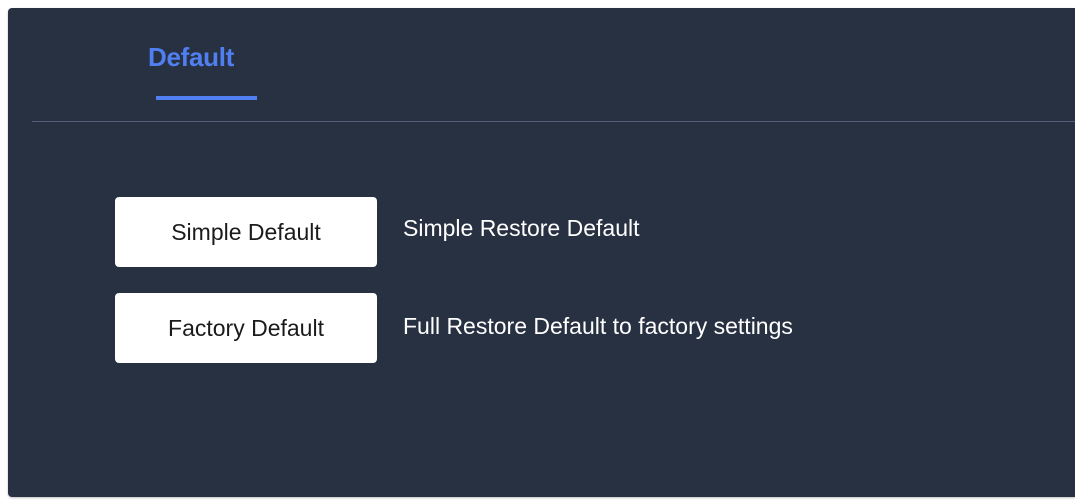 The height and width of the screenshot is (502, 1075). What do you see at coordinates (553, 121) in the screenshot?
I see `tab-divider` at bounding box center [553, 121].